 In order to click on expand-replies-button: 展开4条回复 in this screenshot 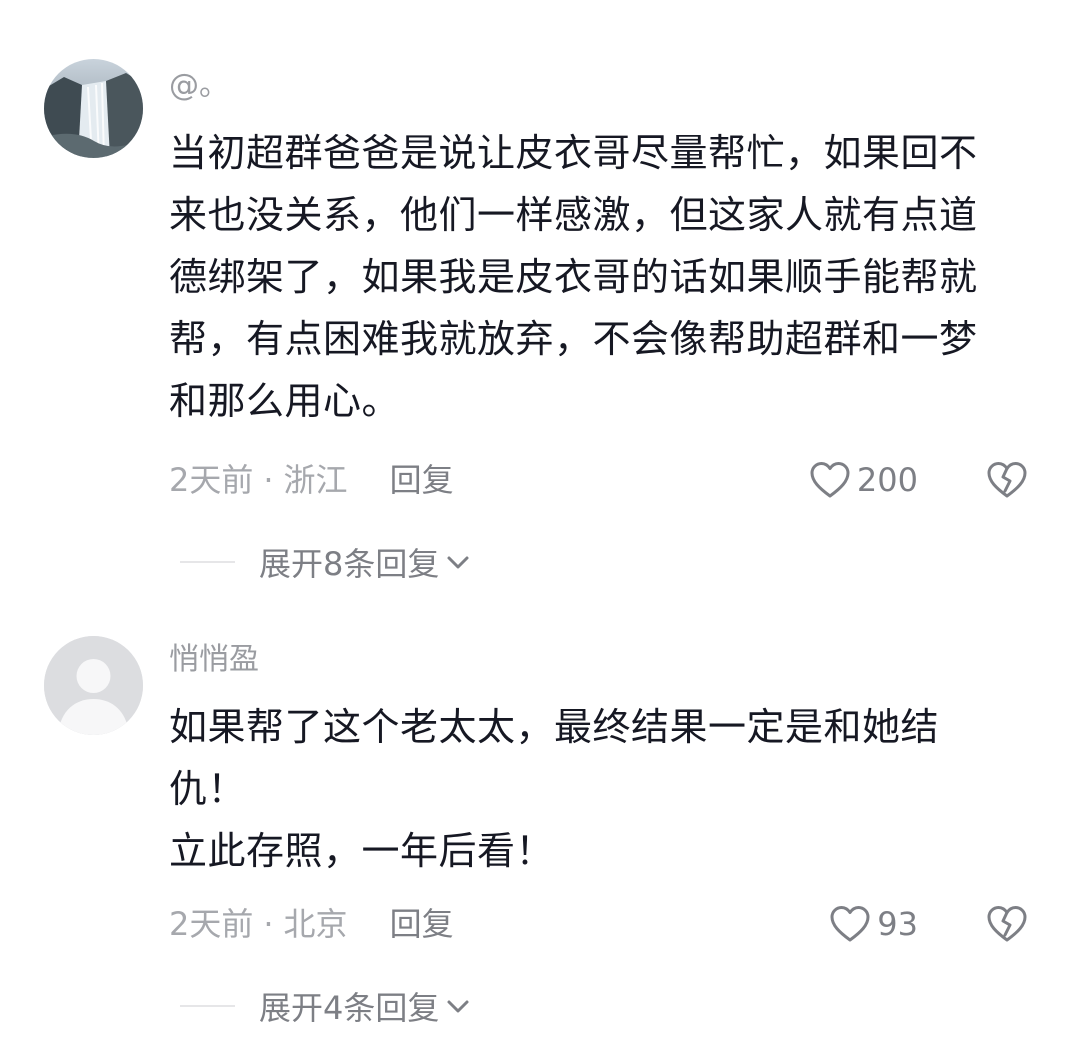, I will do `click(365, 1006)`.